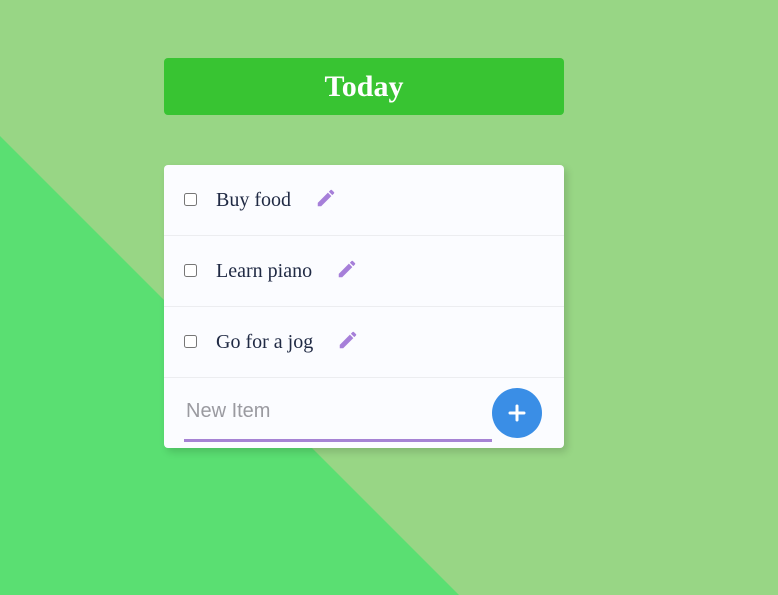 This screenshot has width=778, height=595. What do you see at coordinates (364, 200) in the screenshot?
I see `list-item: Buy food` at bounding box center [364, 200].